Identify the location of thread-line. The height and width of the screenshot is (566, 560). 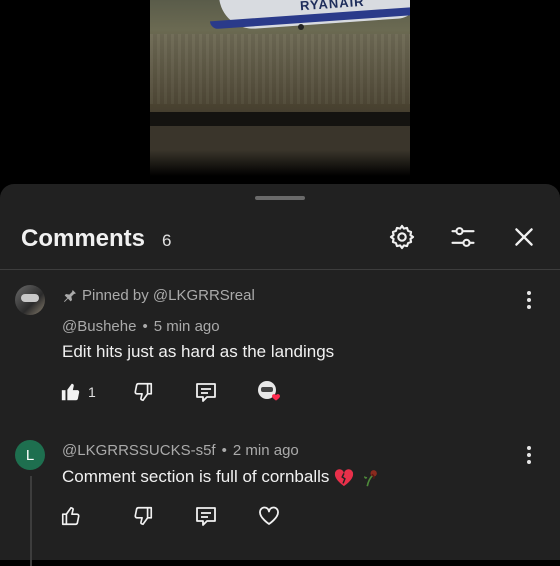
(31, 521).